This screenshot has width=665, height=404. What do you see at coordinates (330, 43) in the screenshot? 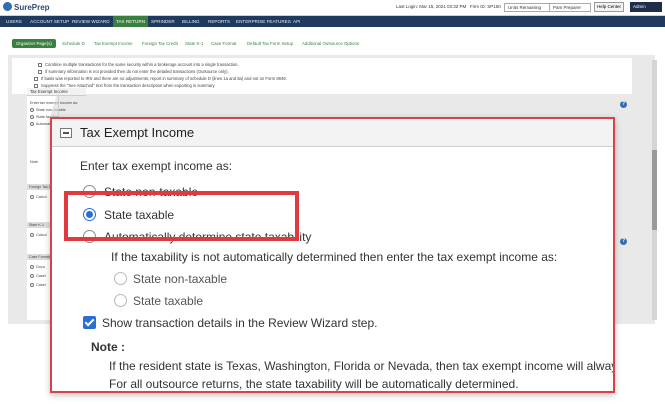
I see `tab-additional-outsource-options: Additional Outsource Options` at bounding box center [330, 43].